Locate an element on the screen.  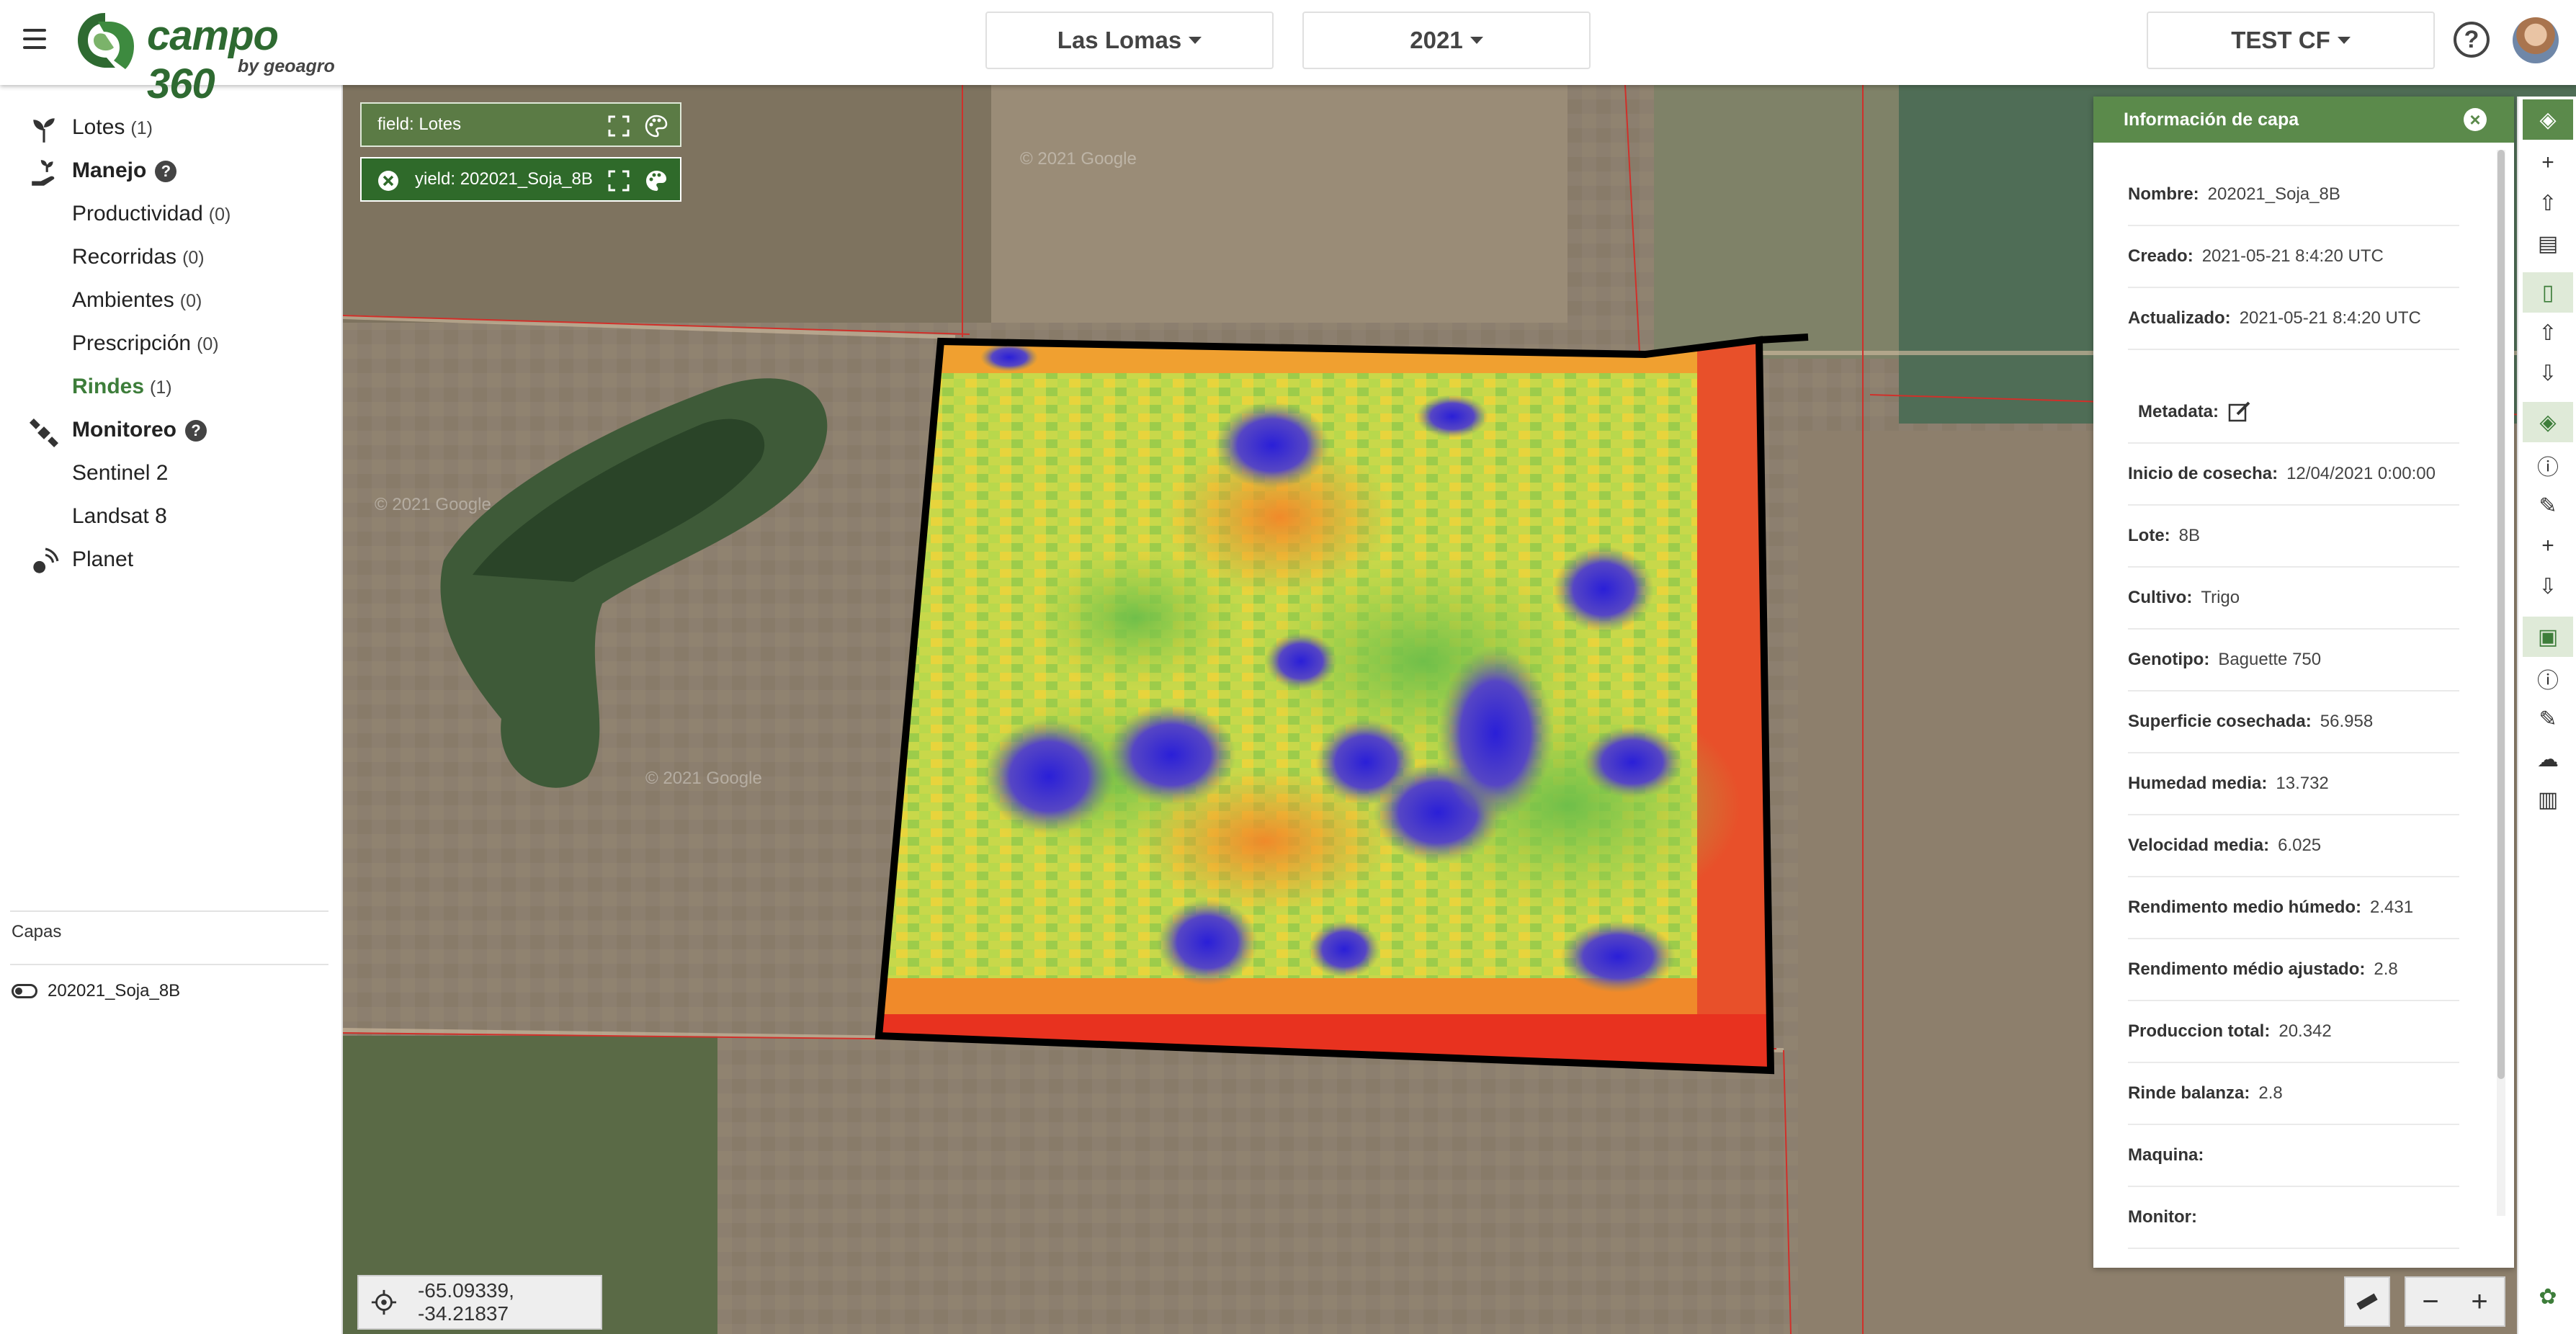
layers-button: ◈ is located at coordinates (2548, 119).